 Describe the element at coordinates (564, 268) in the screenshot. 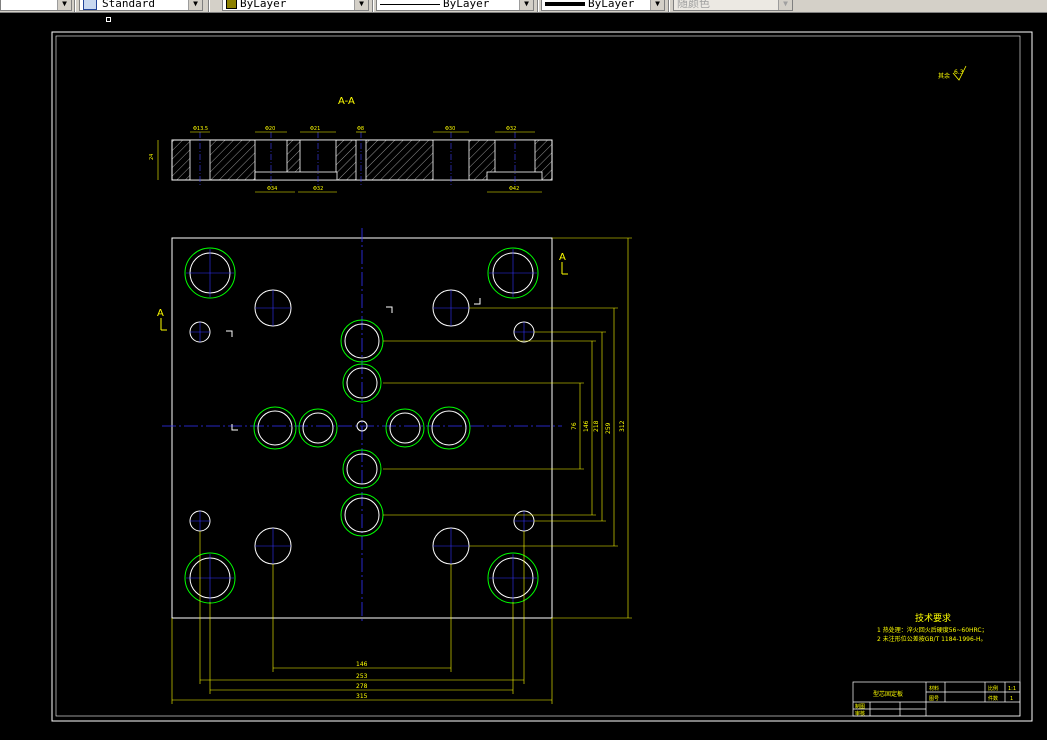

I see `section-arrow-a-right` at that location.